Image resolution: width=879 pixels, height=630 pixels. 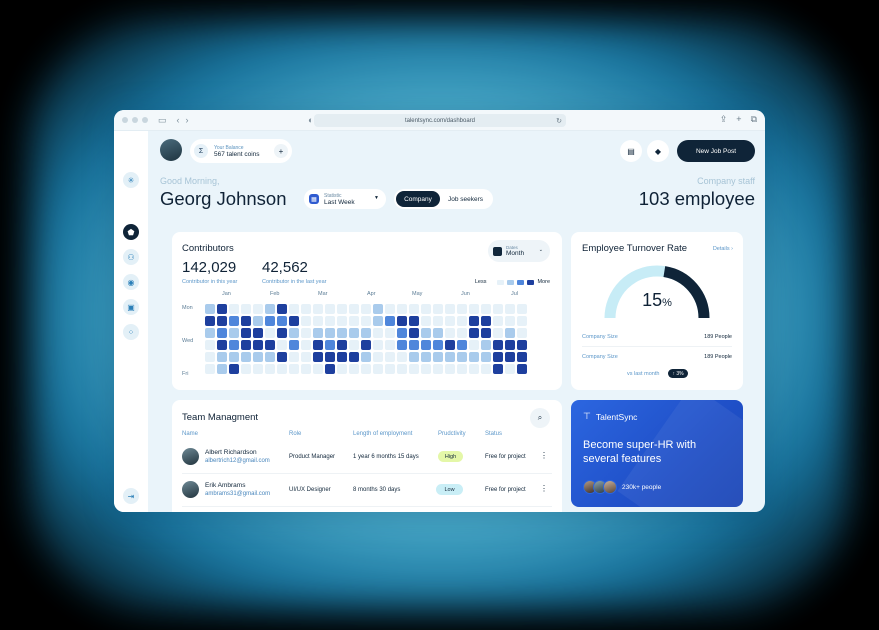 What do you see at coordinates (281, 151) in the screenshot?
I see `add-coins-icon: +` at bounding box center [281, 151].